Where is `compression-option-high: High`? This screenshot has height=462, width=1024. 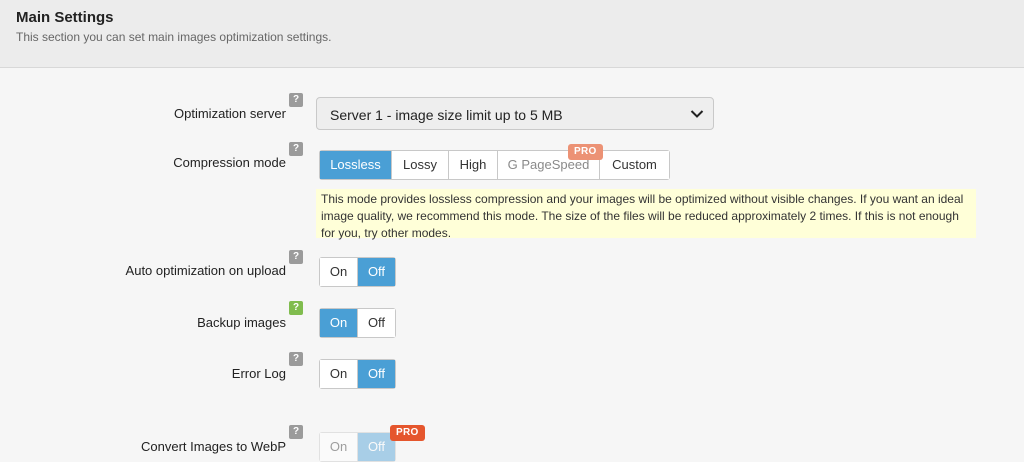 compression-option-high: High is located at coordinates (473, 165).